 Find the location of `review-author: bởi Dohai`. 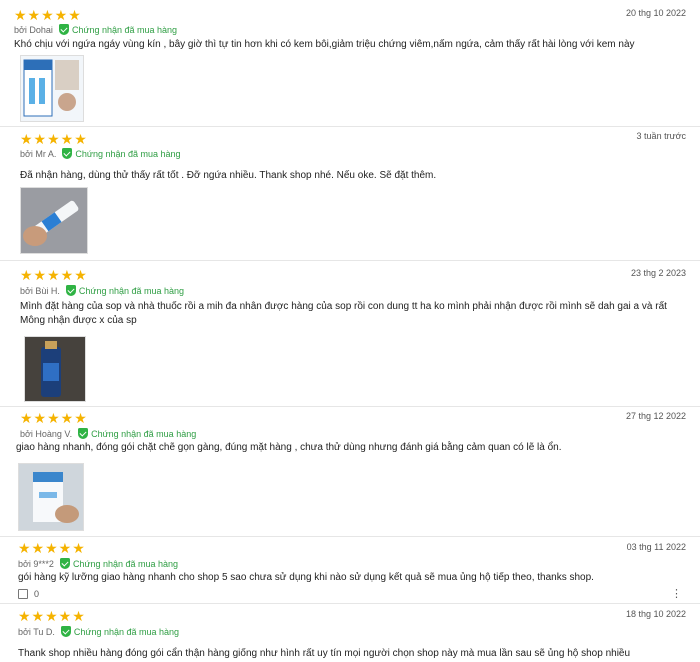

review-author: bởi Dohai is located at coordinates (33, 29).